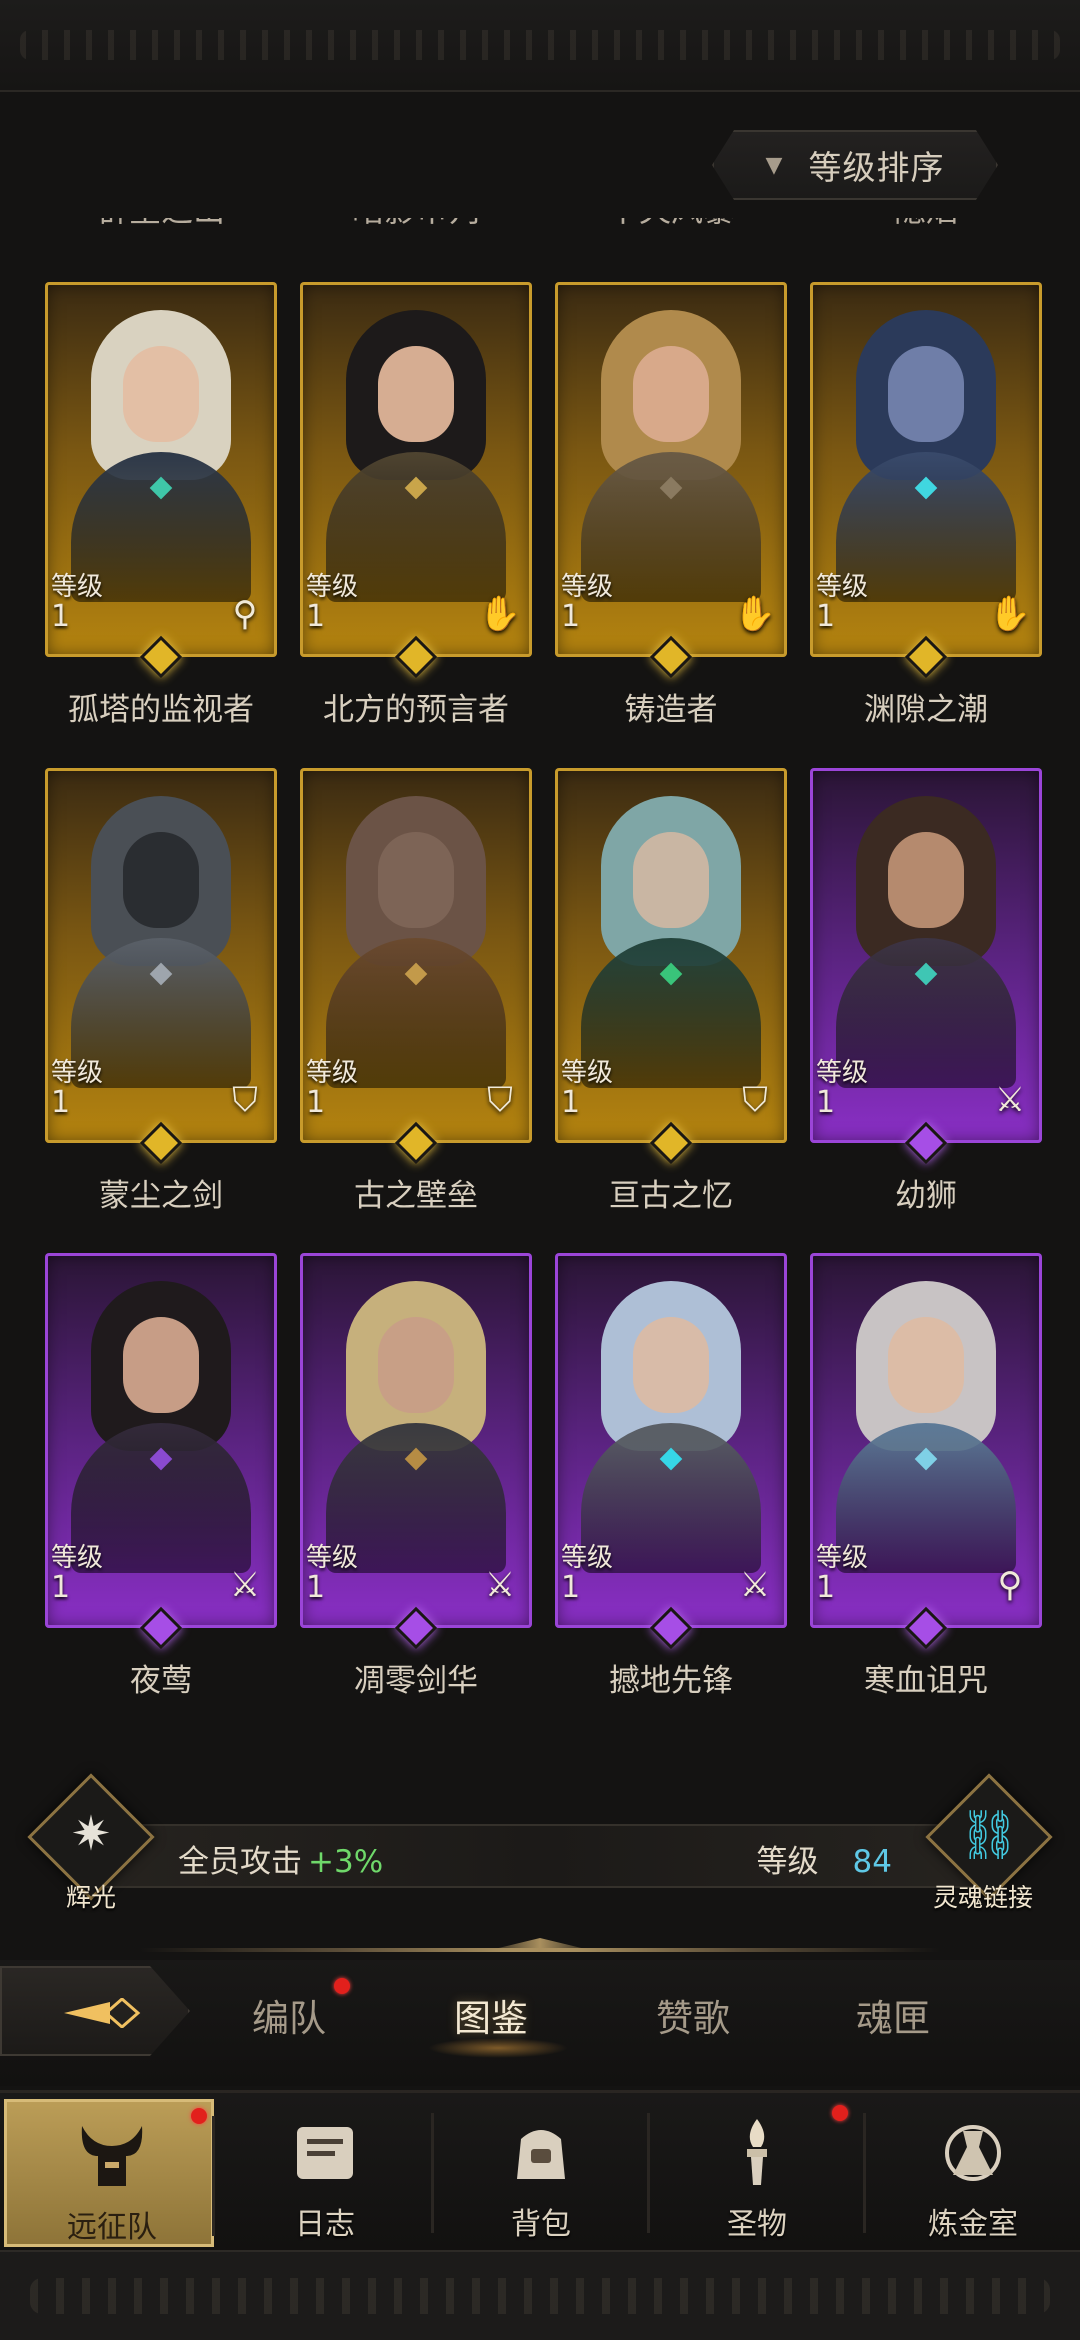 The height and width of the screenshot is (2340, 1080). I want to click on nav-alchemy: 炼金室, so click(973, 2173).